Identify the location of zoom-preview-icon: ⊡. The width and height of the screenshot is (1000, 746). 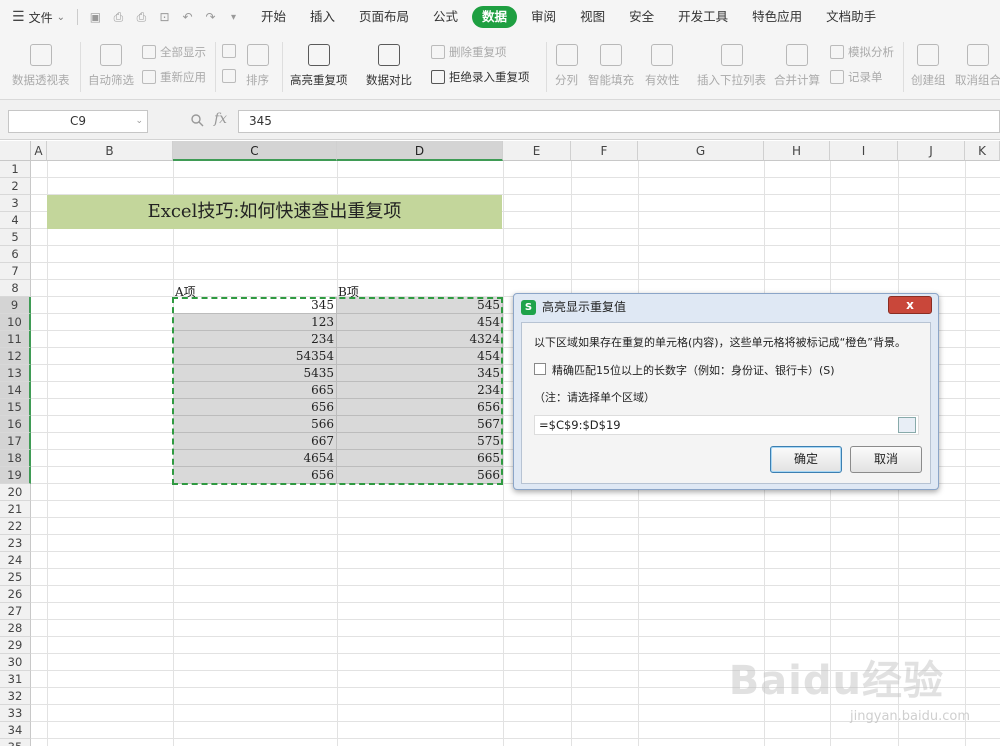
(164, 17).